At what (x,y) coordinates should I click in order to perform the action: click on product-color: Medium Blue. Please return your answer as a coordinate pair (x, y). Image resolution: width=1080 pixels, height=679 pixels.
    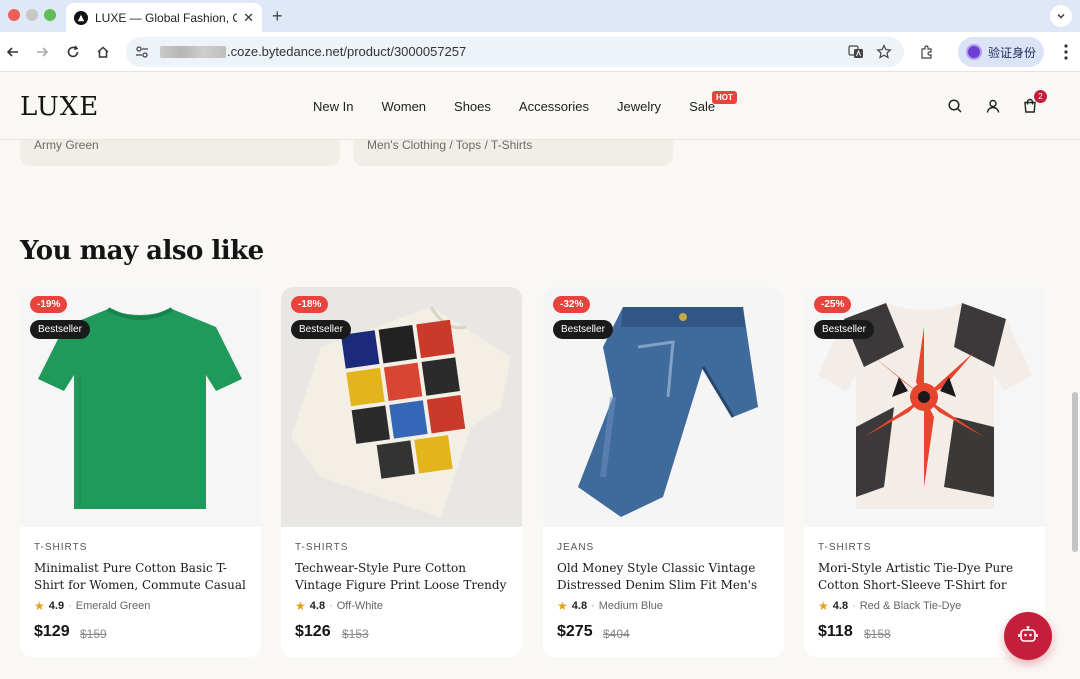
    Looking at the image, I should click on (630, 606).